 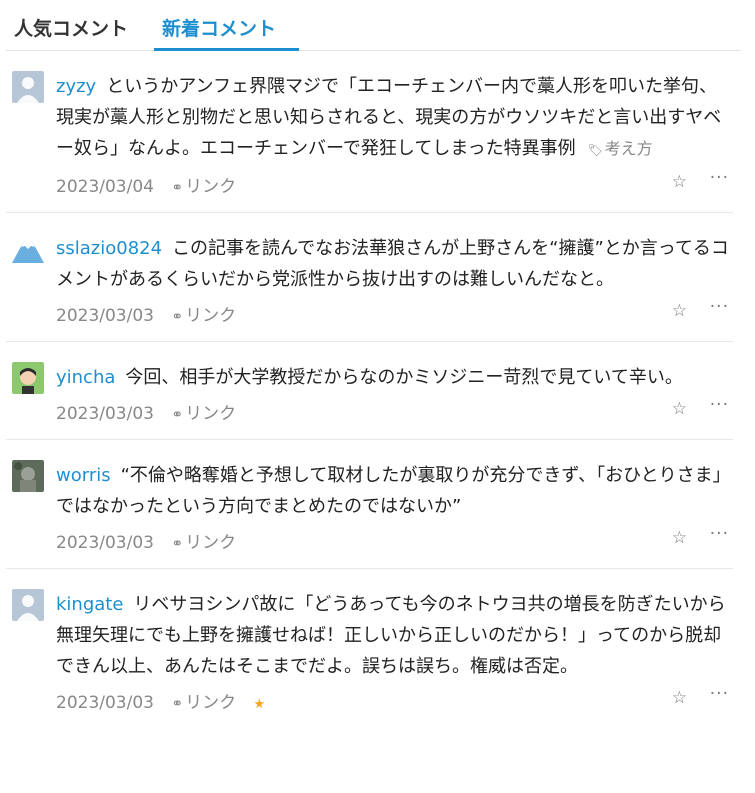 What do you see at coordinates (373, 25) in the screenshot?
I see `comment-tabs: 人気コメント 新着コメント` at bounding box center [373, 25].